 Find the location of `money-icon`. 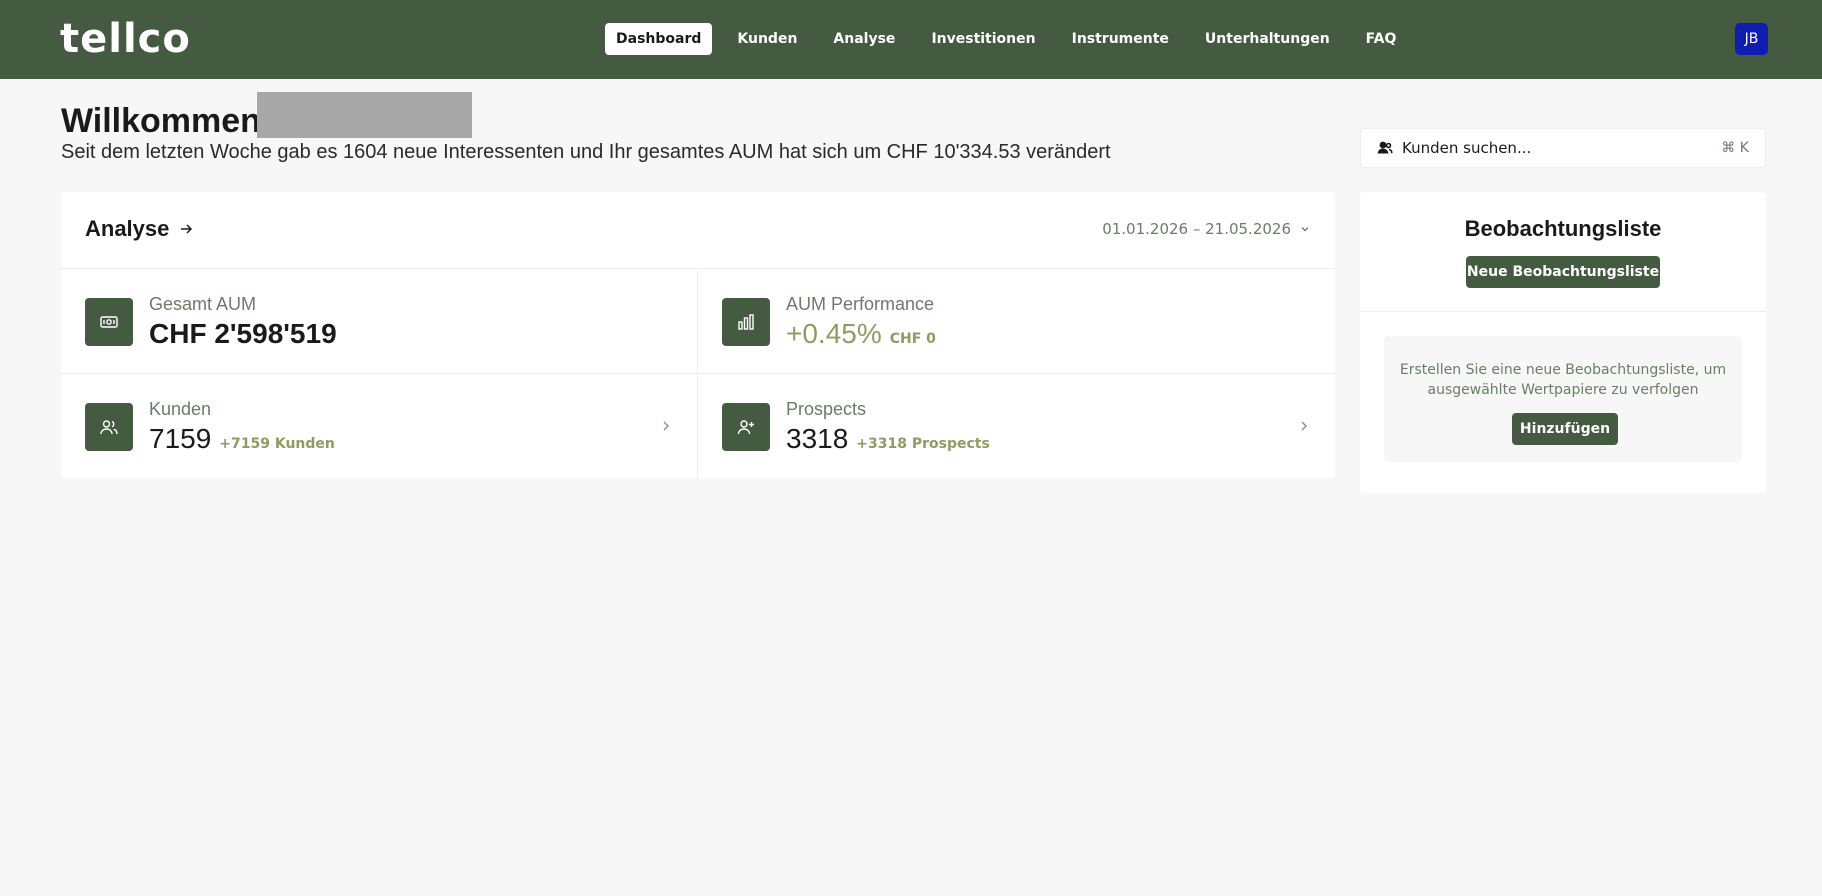

money-icon is located at coordinates (109, 322).